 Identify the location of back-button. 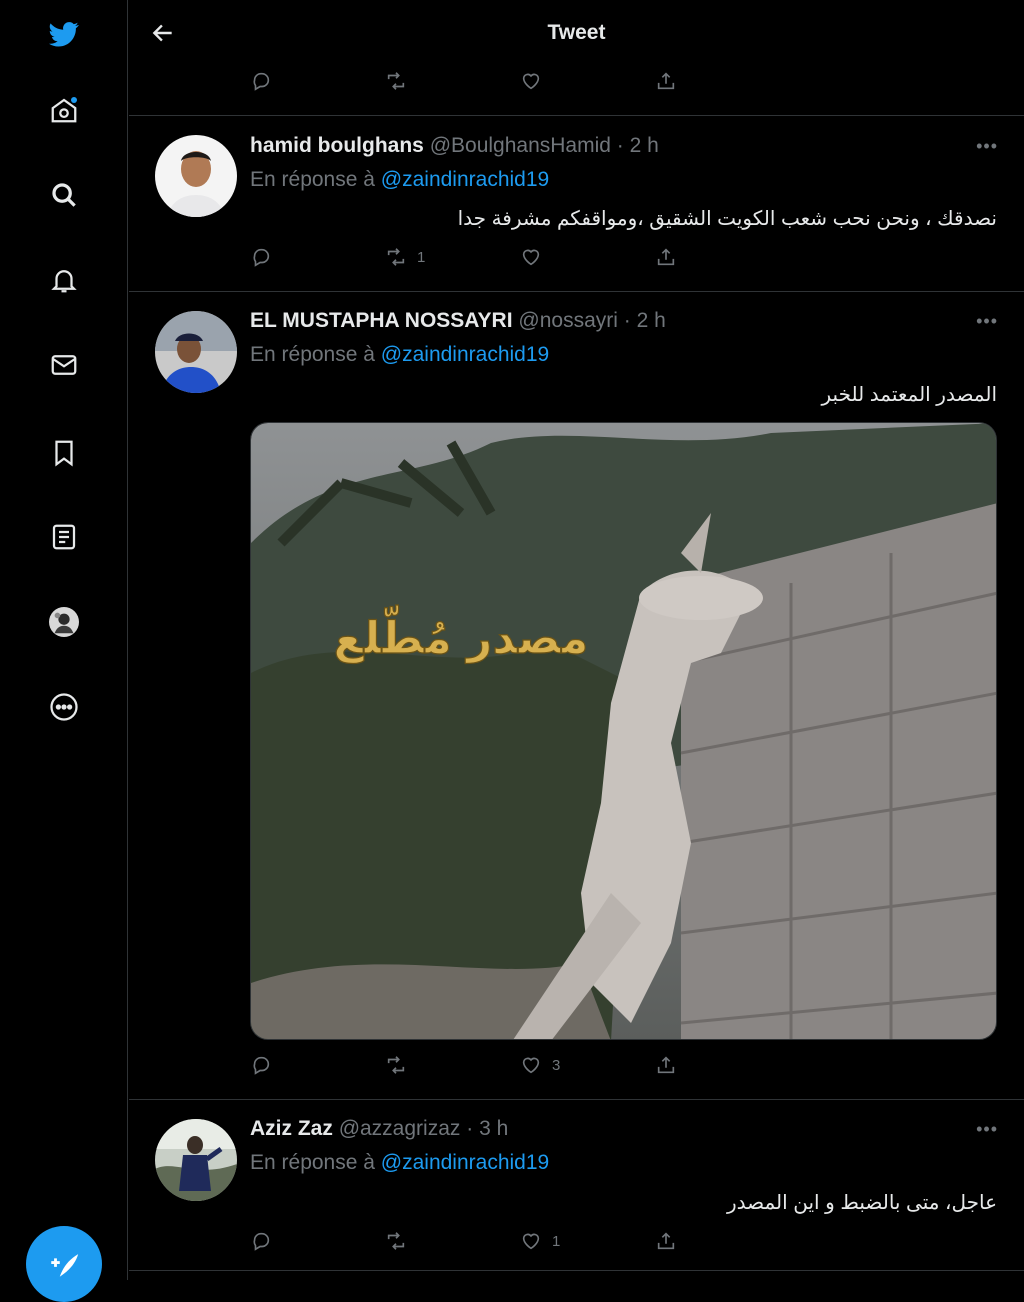
(163, 33).